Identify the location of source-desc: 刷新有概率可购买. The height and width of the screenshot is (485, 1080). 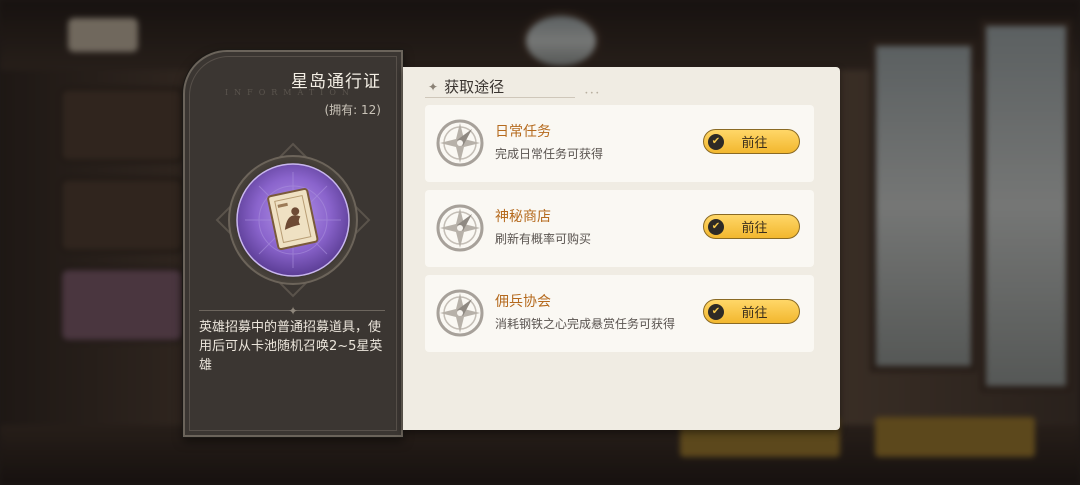
(543, 239).